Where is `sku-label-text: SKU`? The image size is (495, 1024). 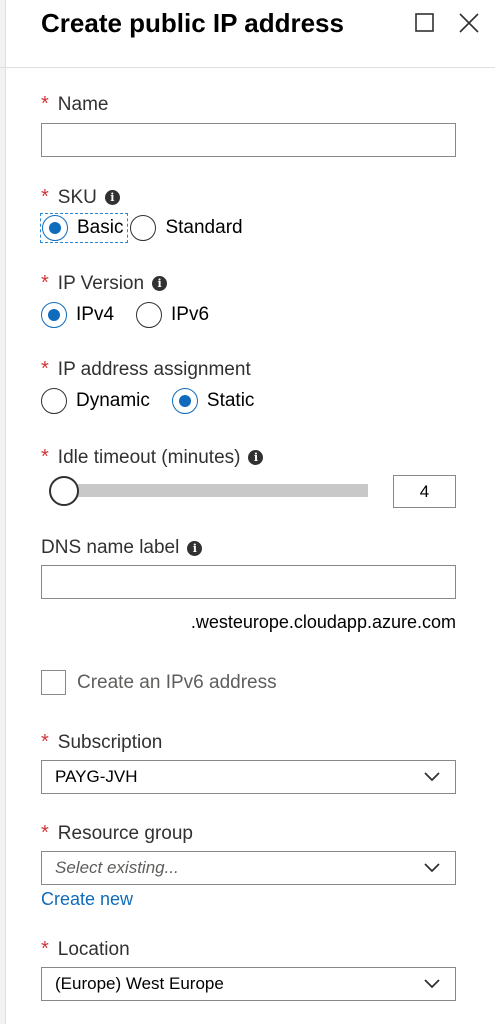 sku-label-text: SKU is located at coordinates (77, 197).